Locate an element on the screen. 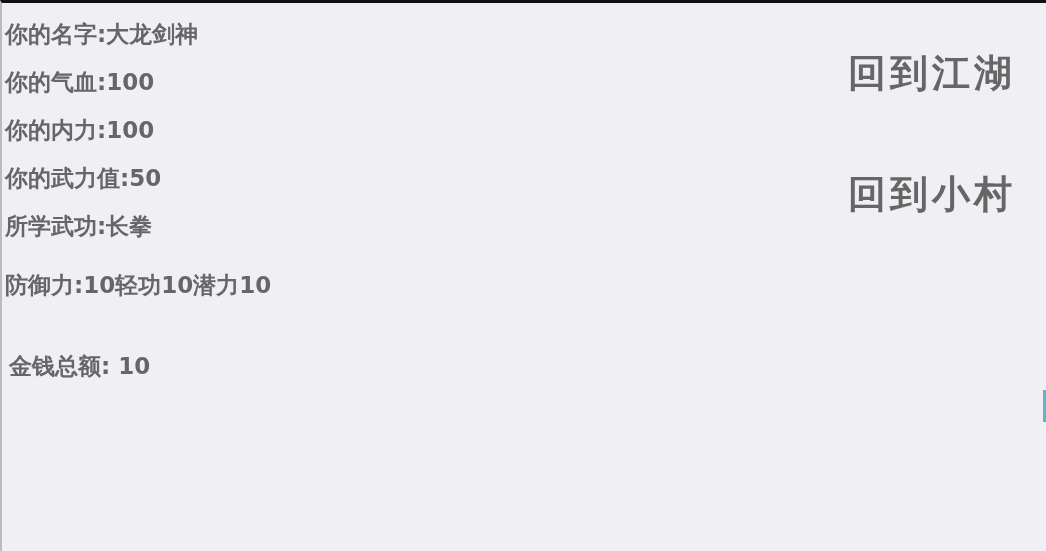  money-text: 金钱总额: 10 is located at coordinates (80, 366).